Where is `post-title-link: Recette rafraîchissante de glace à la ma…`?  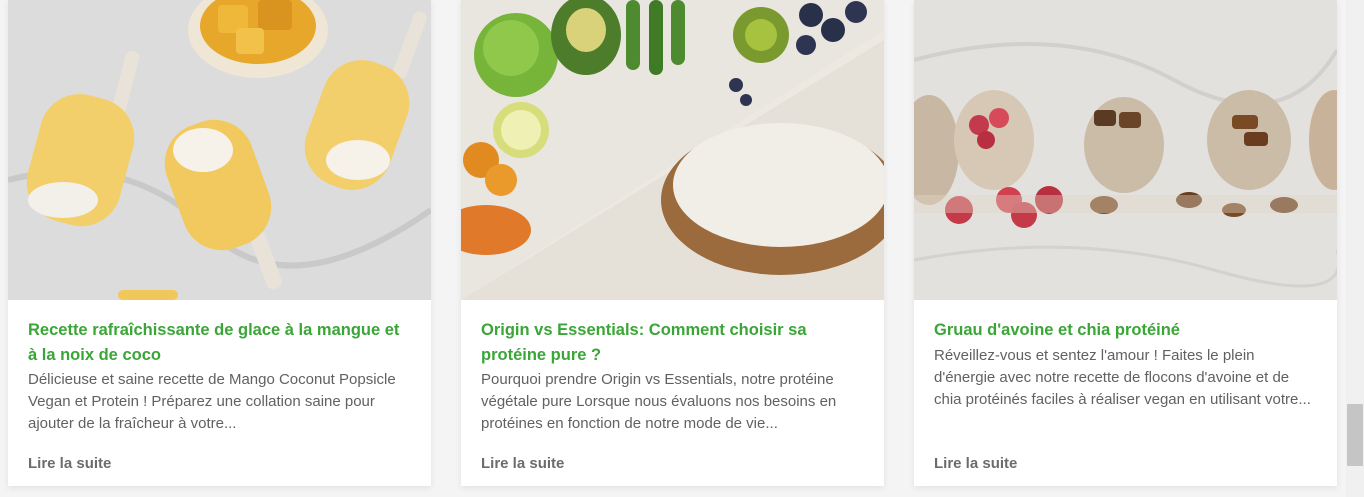 post-title-link: Recette rafraîchissante de glace à la ma… is located at coordinates (219, 342).